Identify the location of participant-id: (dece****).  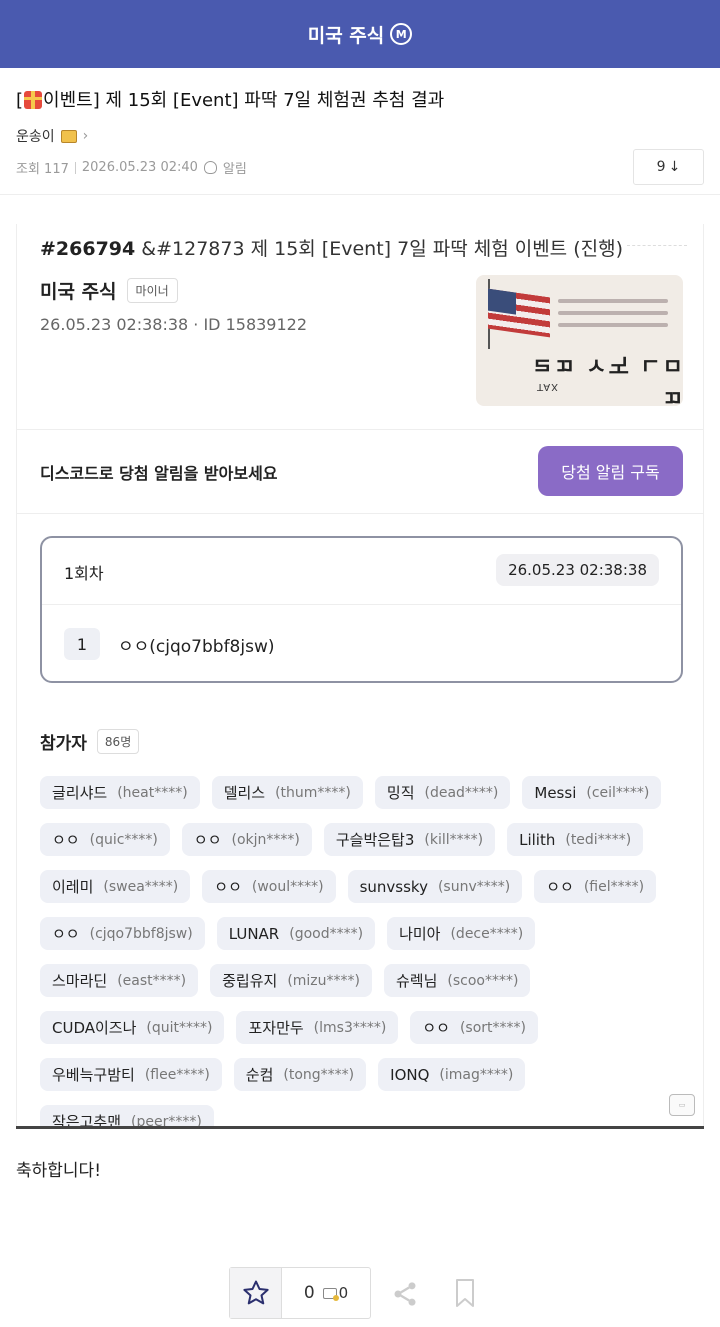
(487, 933).